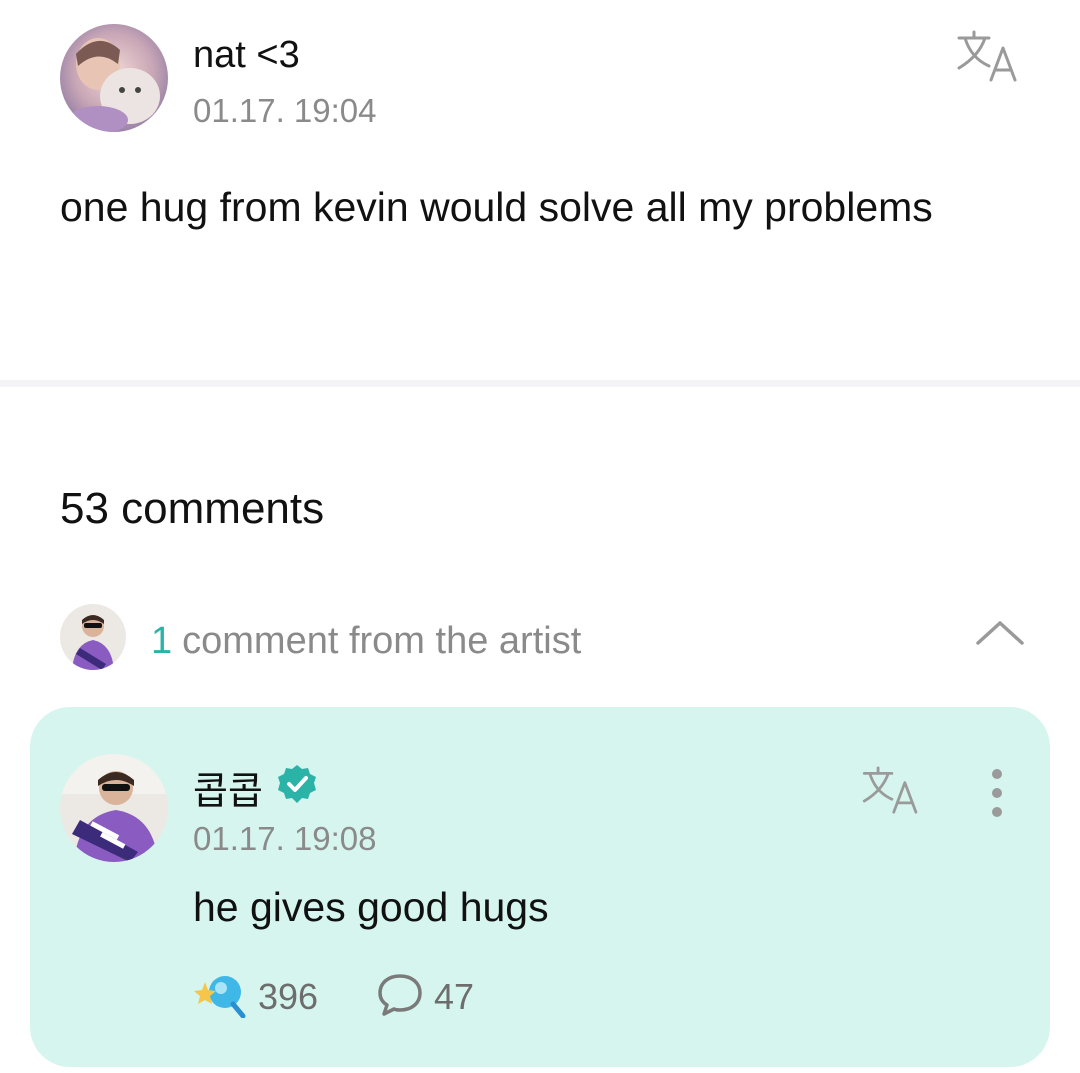 The image size is (1080, 1073). I want to click on artist-comment-body: he gives good hugs, so click(371, 907).